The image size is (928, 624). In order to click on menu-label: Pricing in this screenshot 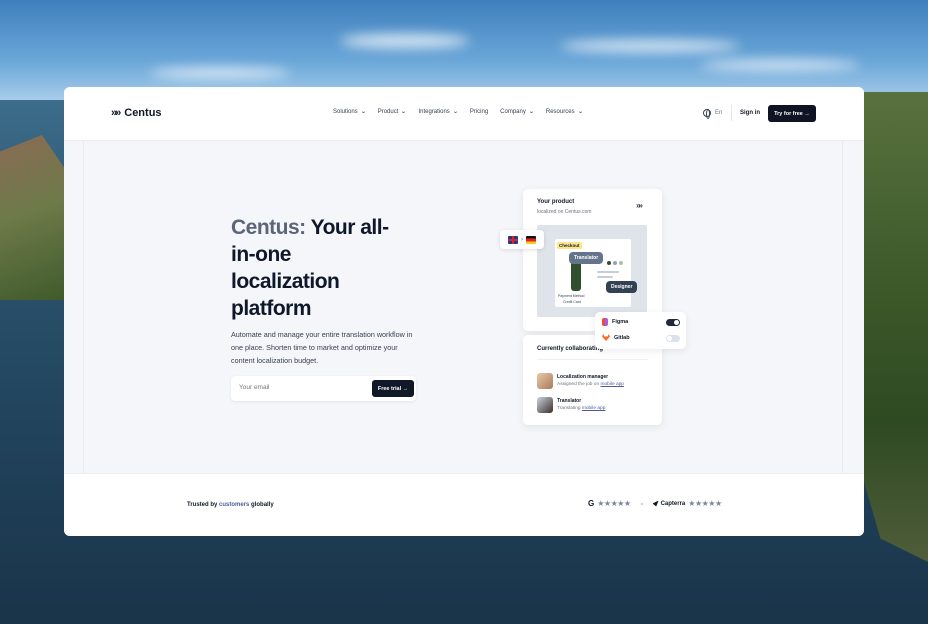, I will do `click(479, 111)`.